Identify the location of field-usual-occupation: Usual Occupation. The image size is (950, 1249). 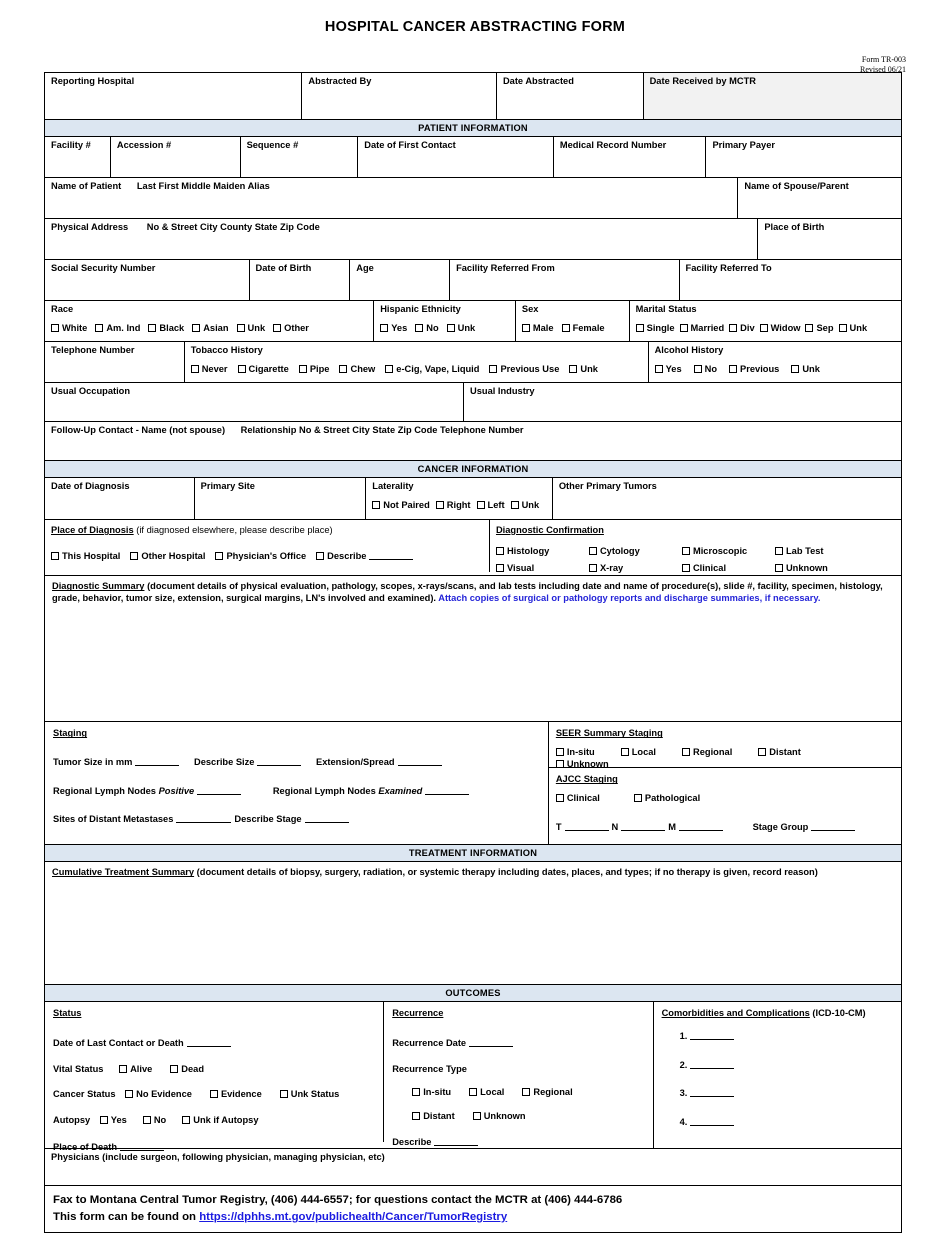
(255, 402).